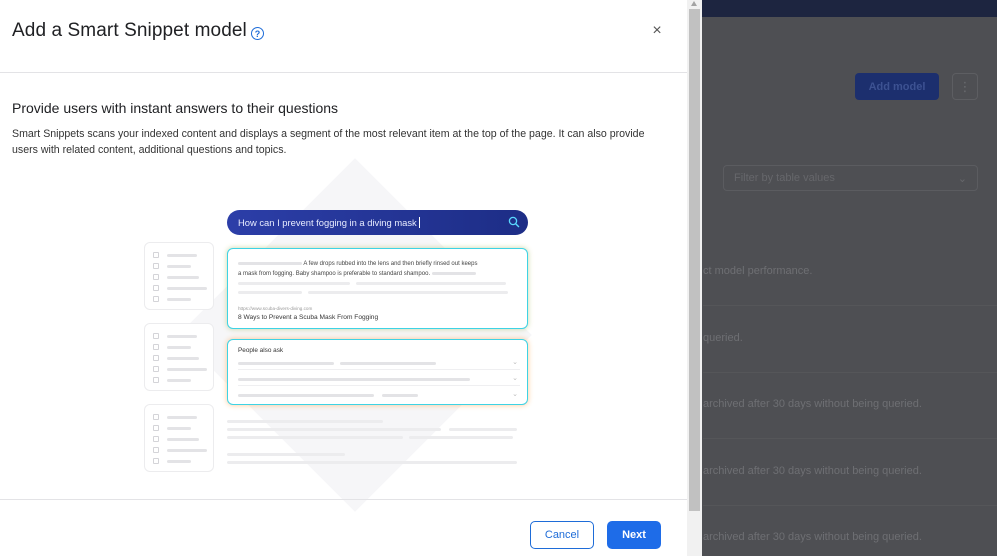 The image size is (997, 556). What do you see at coordinates (257, 33) in the screenshot?
I see `help-icon: ?` at bounding box center [257, 33].